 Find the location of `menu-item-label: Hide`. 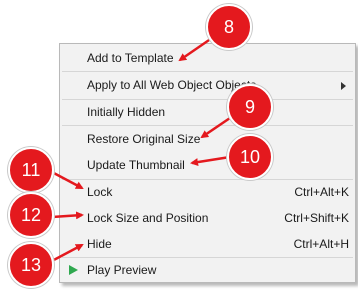

menu-item-label: Hide is located at coordinates (99, 244).